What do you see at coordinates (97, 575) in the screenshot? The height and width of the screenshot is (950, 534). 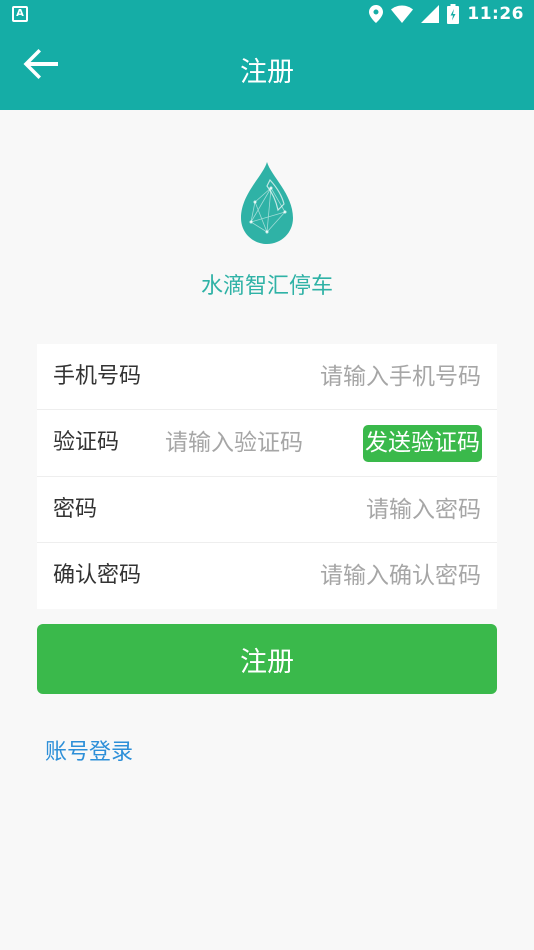 I see `confirm-password-label: 确认密码` at bounding box center [97, 575].